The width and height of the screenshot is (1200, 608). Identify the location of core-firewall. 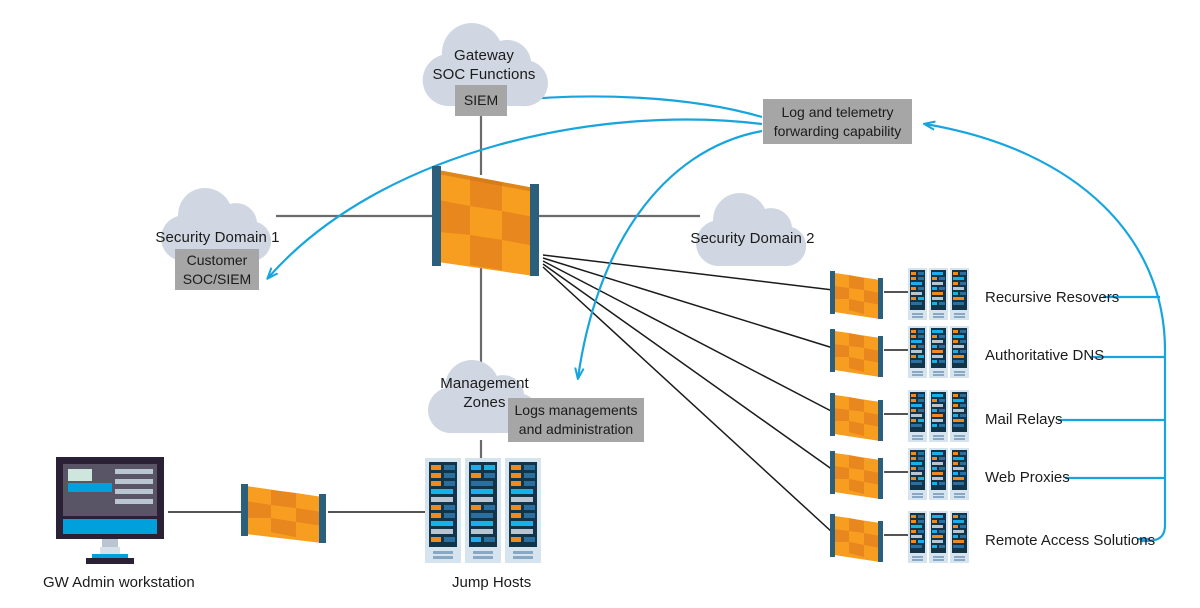
(486, 221).